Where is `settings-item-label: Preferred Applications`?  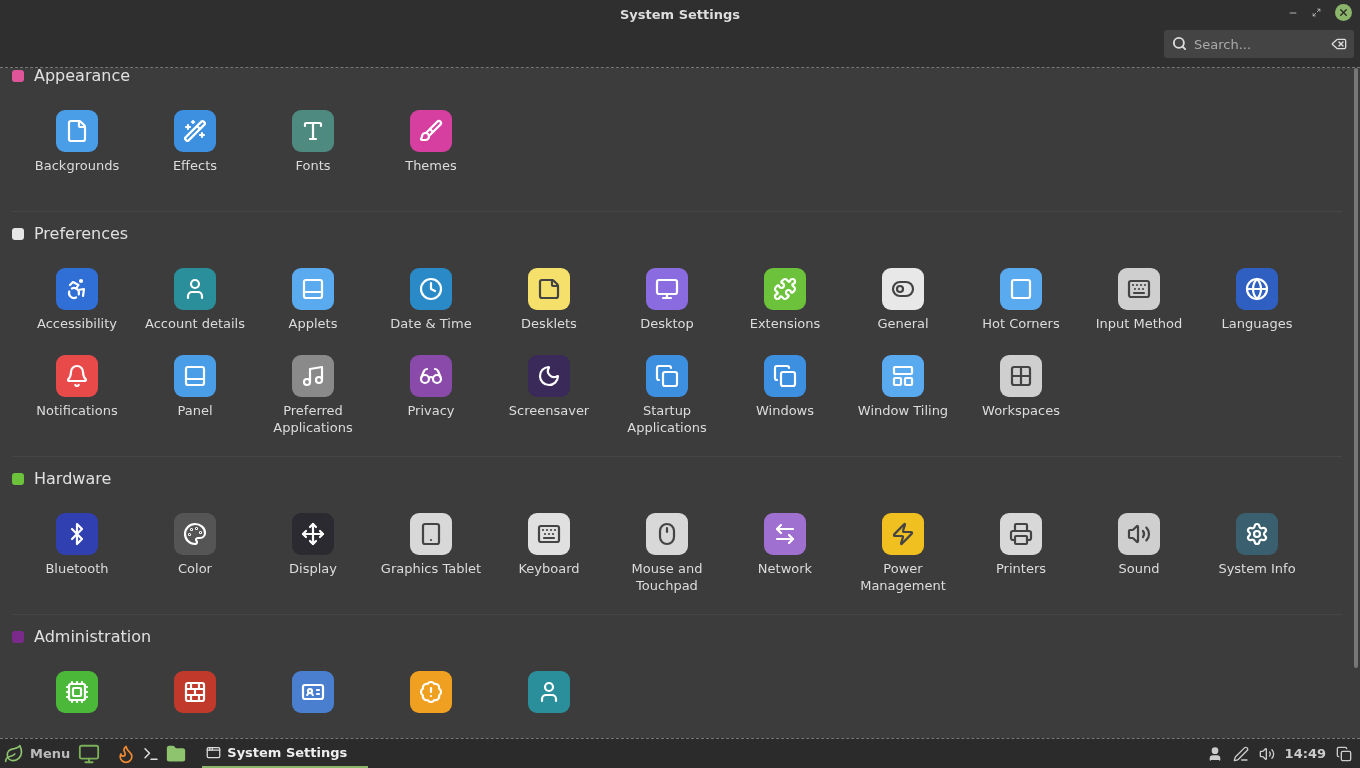
settings-item-label: Preferred Applications is located at coordinates (313, 419).